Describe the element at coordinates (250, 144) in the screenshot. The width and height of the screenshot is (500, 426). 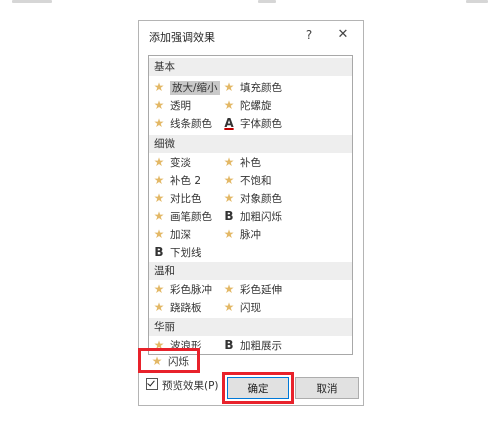
I see `group-header-subtle: 细微` at that location.